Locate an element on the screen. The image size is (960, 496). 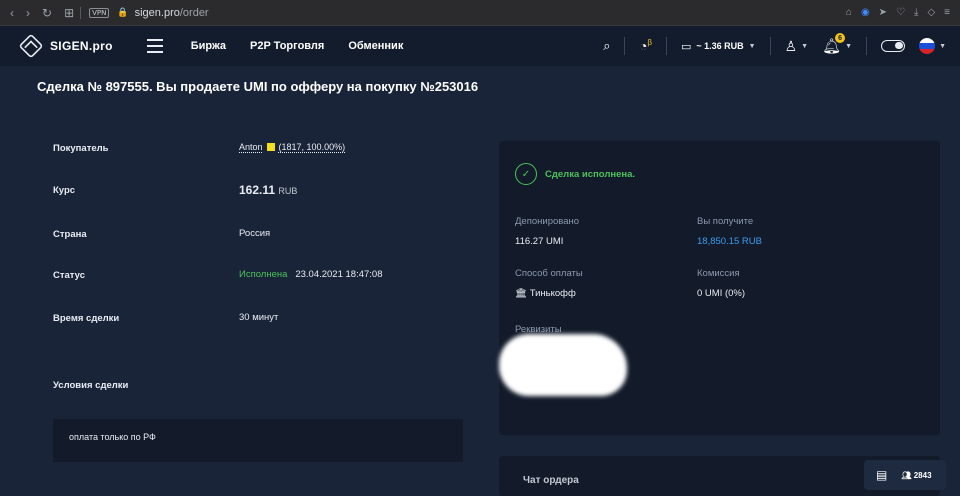
chart-beta-button: ◔β is located at coordinates (645, 45).